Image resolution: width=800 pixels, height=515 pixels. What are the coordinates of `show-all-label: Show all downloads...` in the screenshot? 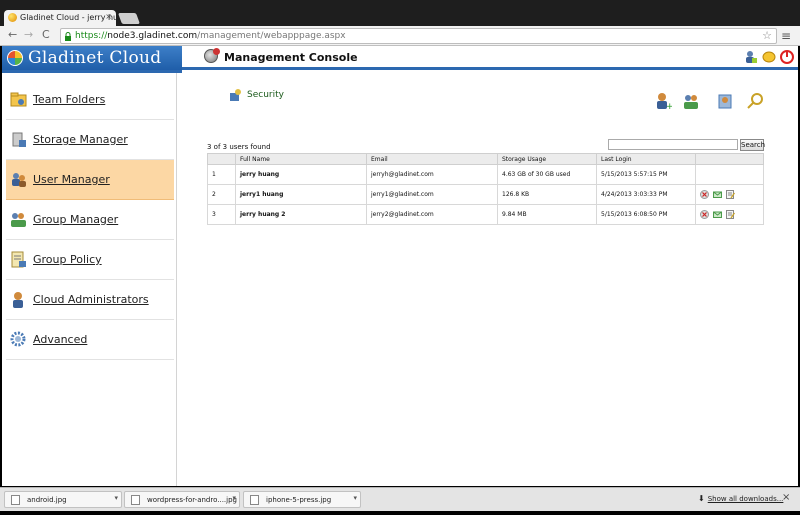 It's located at (745, 499).